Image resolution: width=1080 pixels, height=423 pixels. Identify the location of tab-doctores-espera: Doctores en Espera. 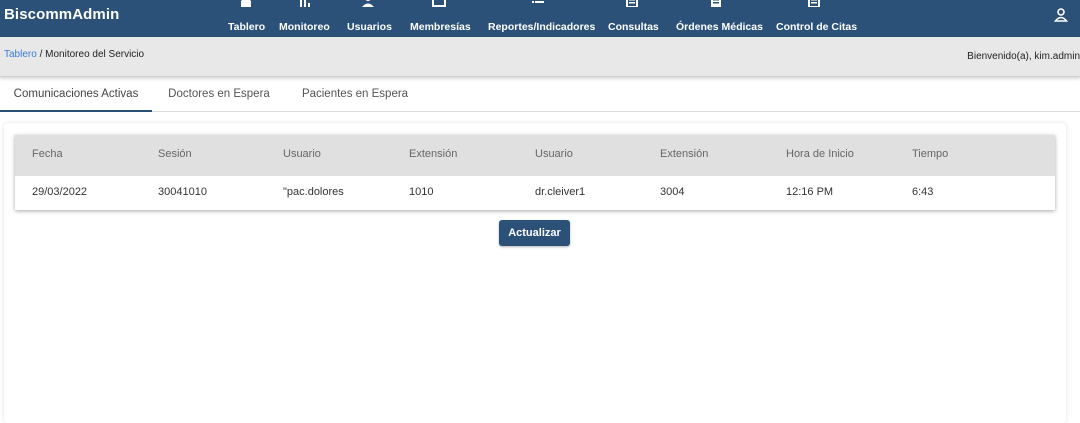
(219, 96).